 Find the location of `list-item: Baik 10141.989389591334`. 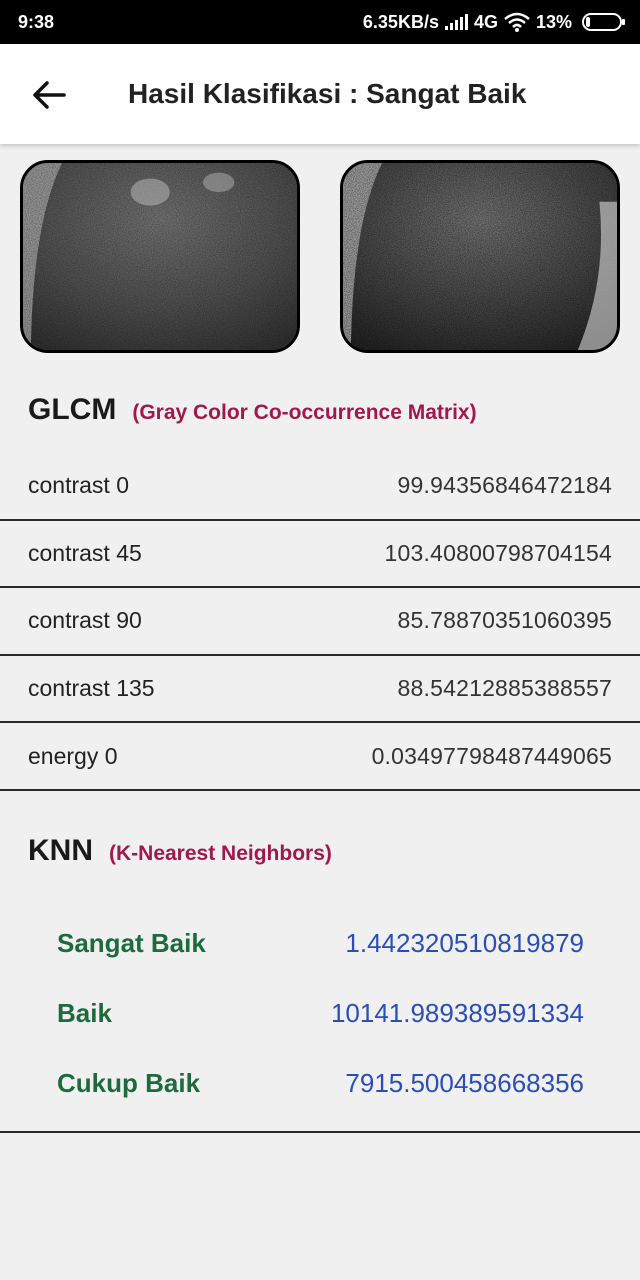

list-item: Baik 10141.989389591334 is located at coordinates (320, 1013).